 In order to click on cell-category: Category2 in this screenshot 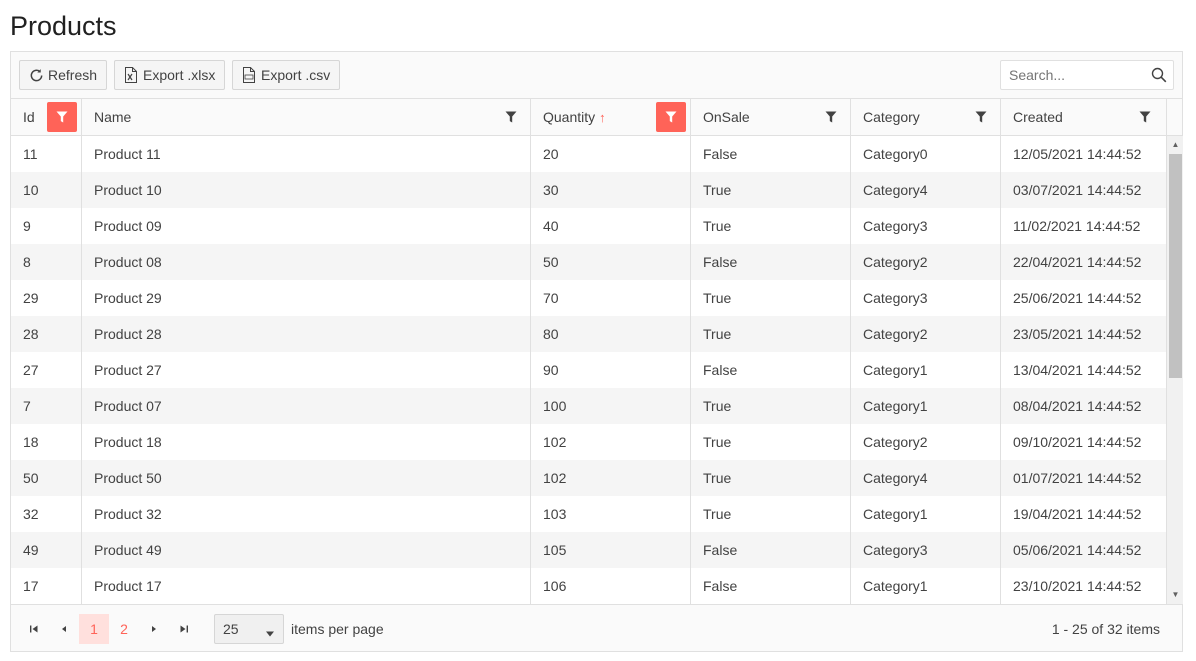, I will do `click(926, 442)`.